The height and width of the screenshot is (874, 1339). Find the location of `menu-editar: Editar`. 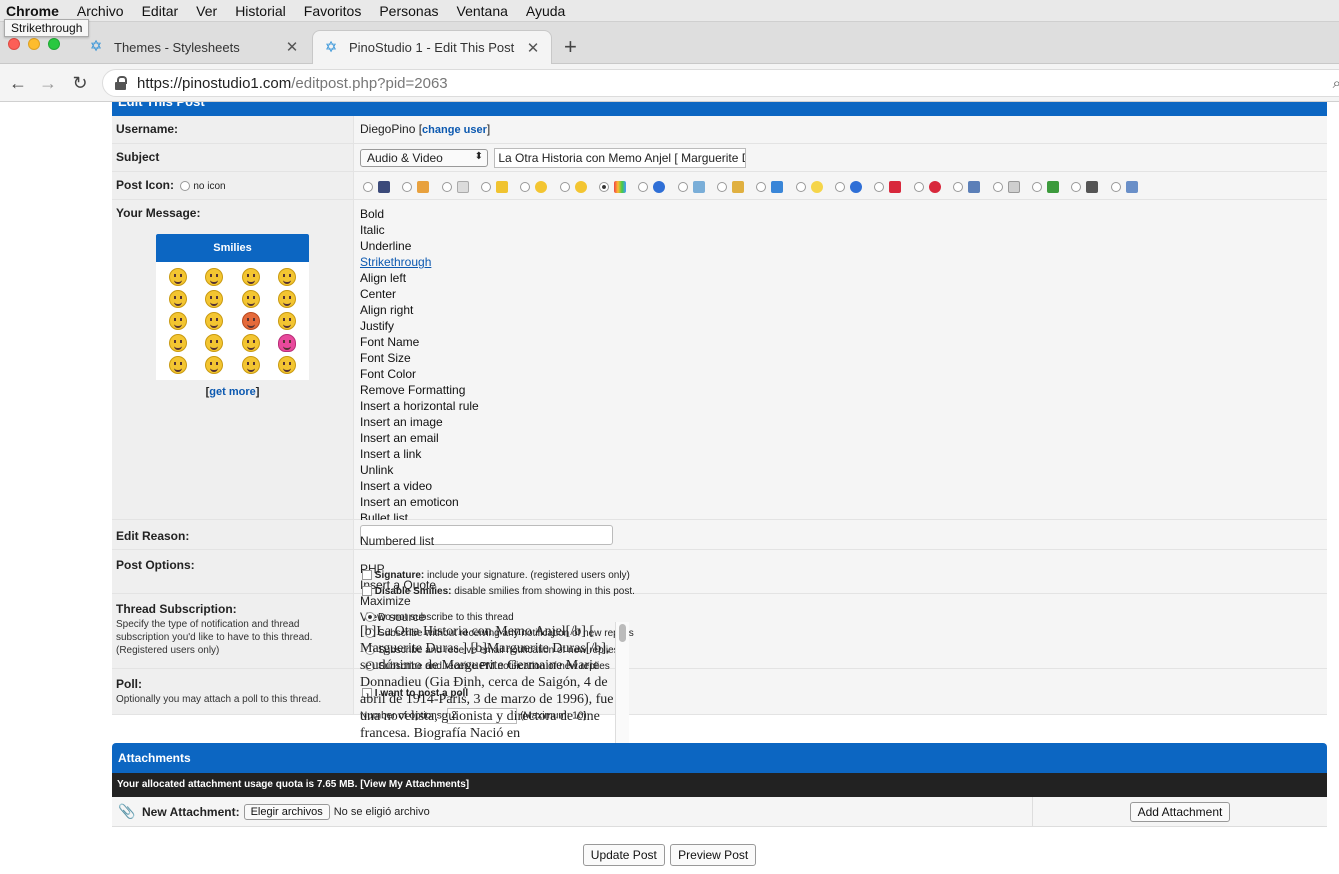

menu-editar: Editar is located at coordinates (160, 11).